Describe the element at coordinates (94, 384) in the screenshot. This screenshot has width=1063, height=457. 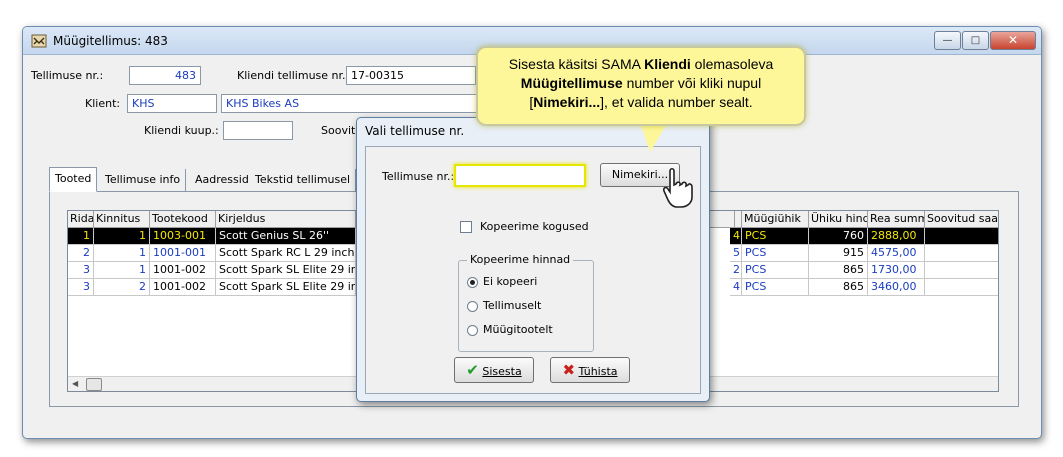
I see `horizontal-scroll-thumb` at that location.